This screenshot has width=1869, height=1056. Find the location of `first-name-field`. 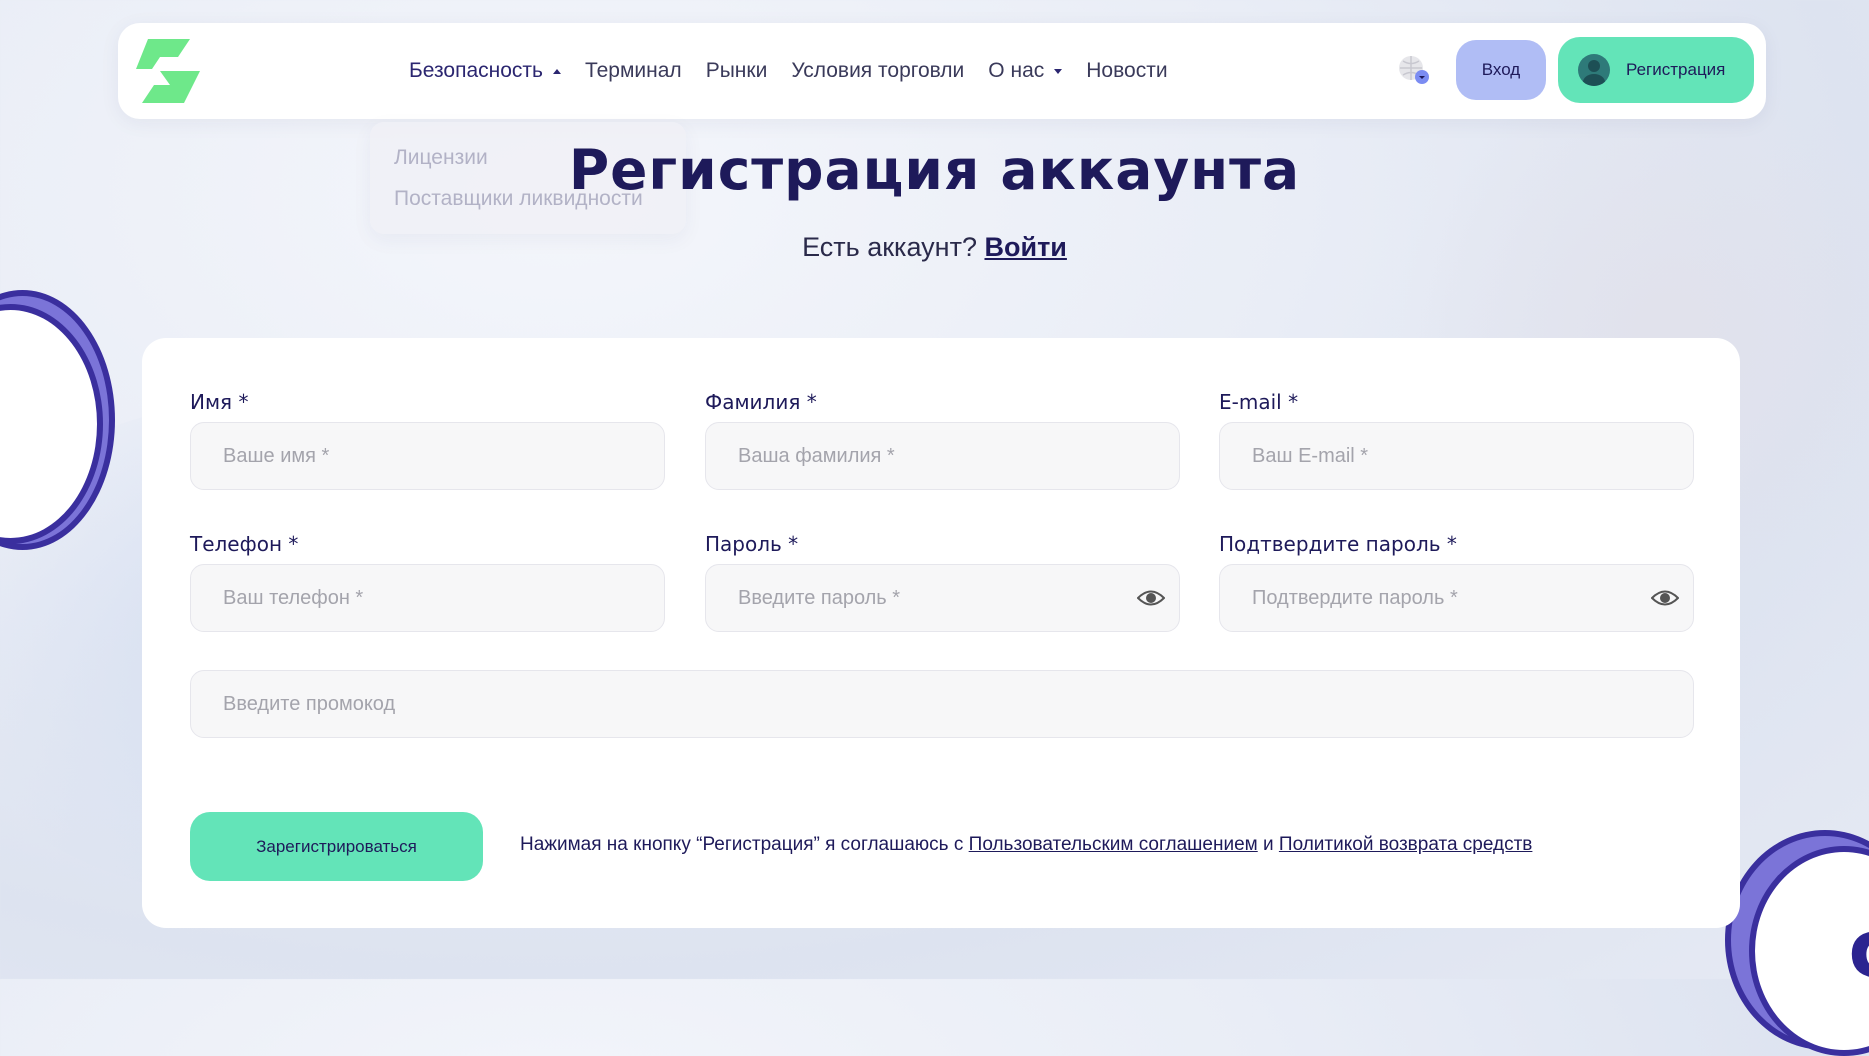

first-name-field is located at coordinates (427, 456).